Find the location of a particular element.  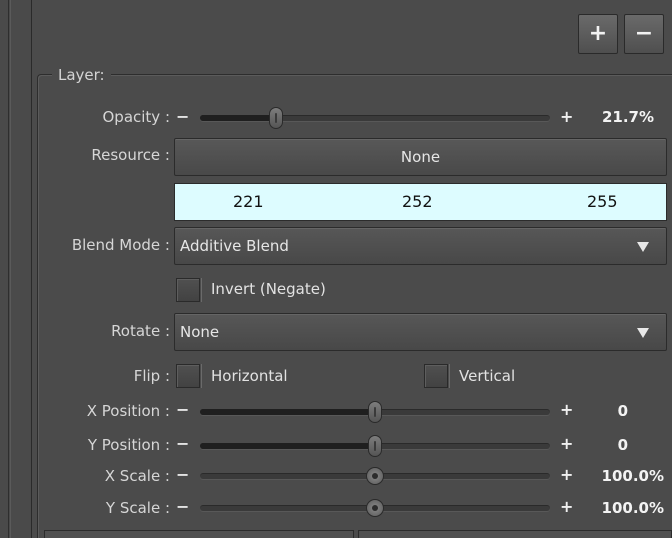

y-scale-label: Y Scale : is located at coordinates (137, 508).